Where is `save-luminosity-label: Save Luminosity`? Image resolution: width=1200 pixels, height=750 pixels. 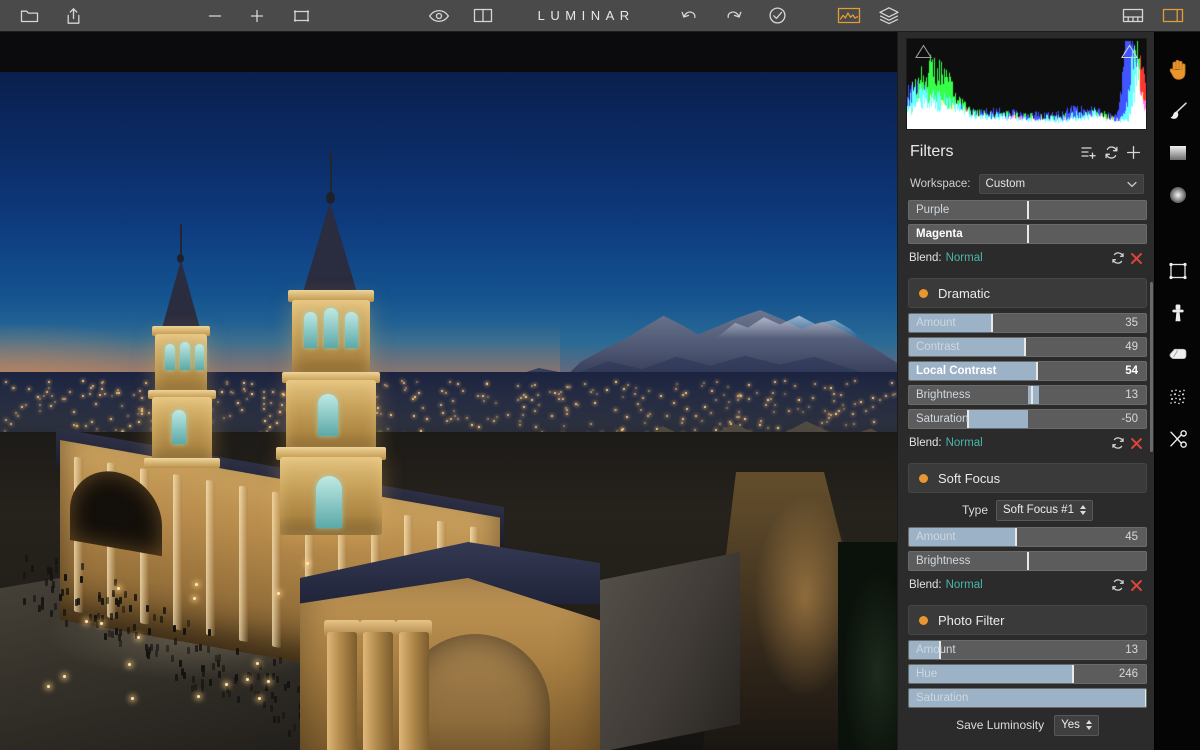 save-luminosity-label: Save Luminosity is located at coordinates (1000, 725).